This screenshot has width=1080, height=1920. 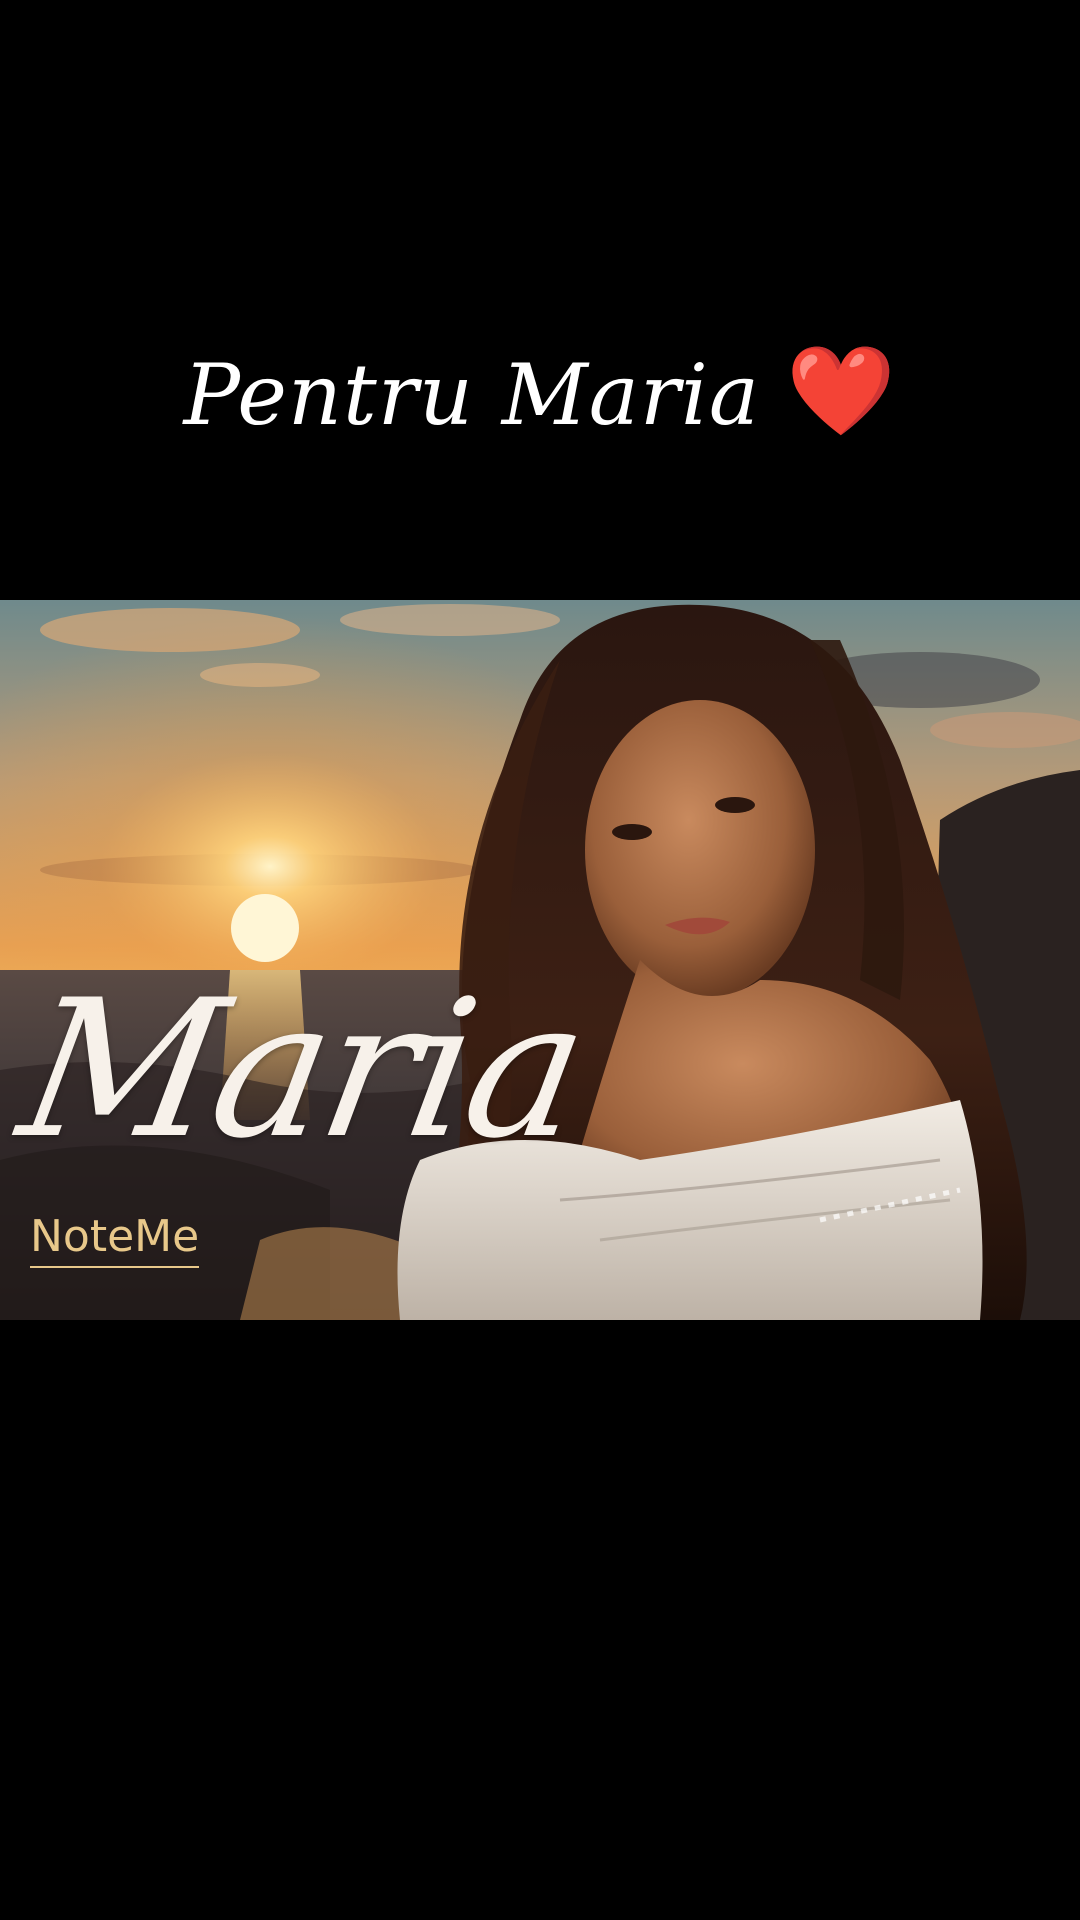 What do you see at coordinates (471, 395) in the screenshot?
I see `caption-label: Pentru Maria` at bounding box center [471, 395].